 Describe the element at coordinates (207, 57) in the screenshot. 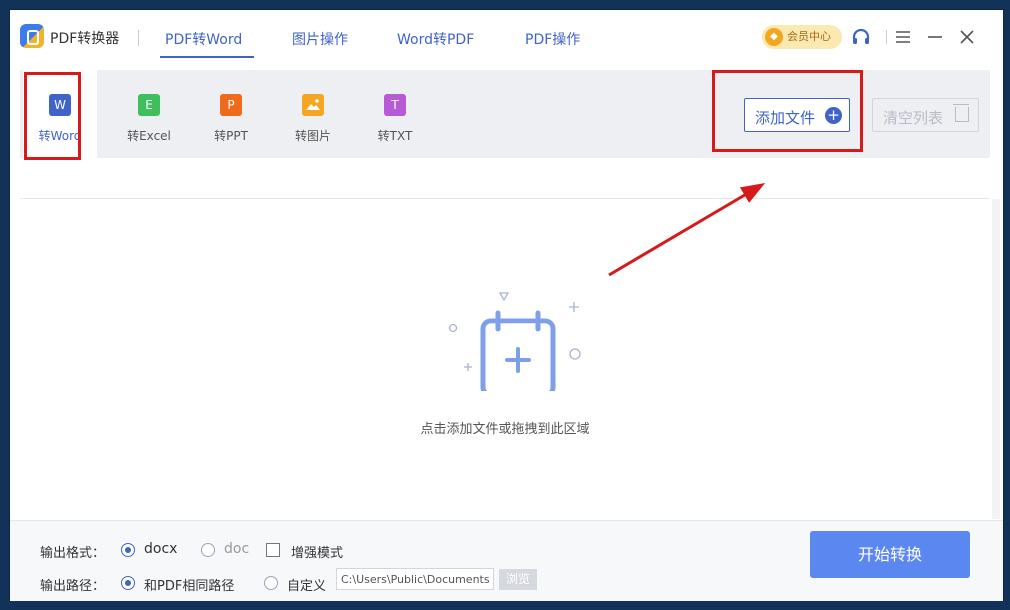

I see `active-tab-indicator` at that location.